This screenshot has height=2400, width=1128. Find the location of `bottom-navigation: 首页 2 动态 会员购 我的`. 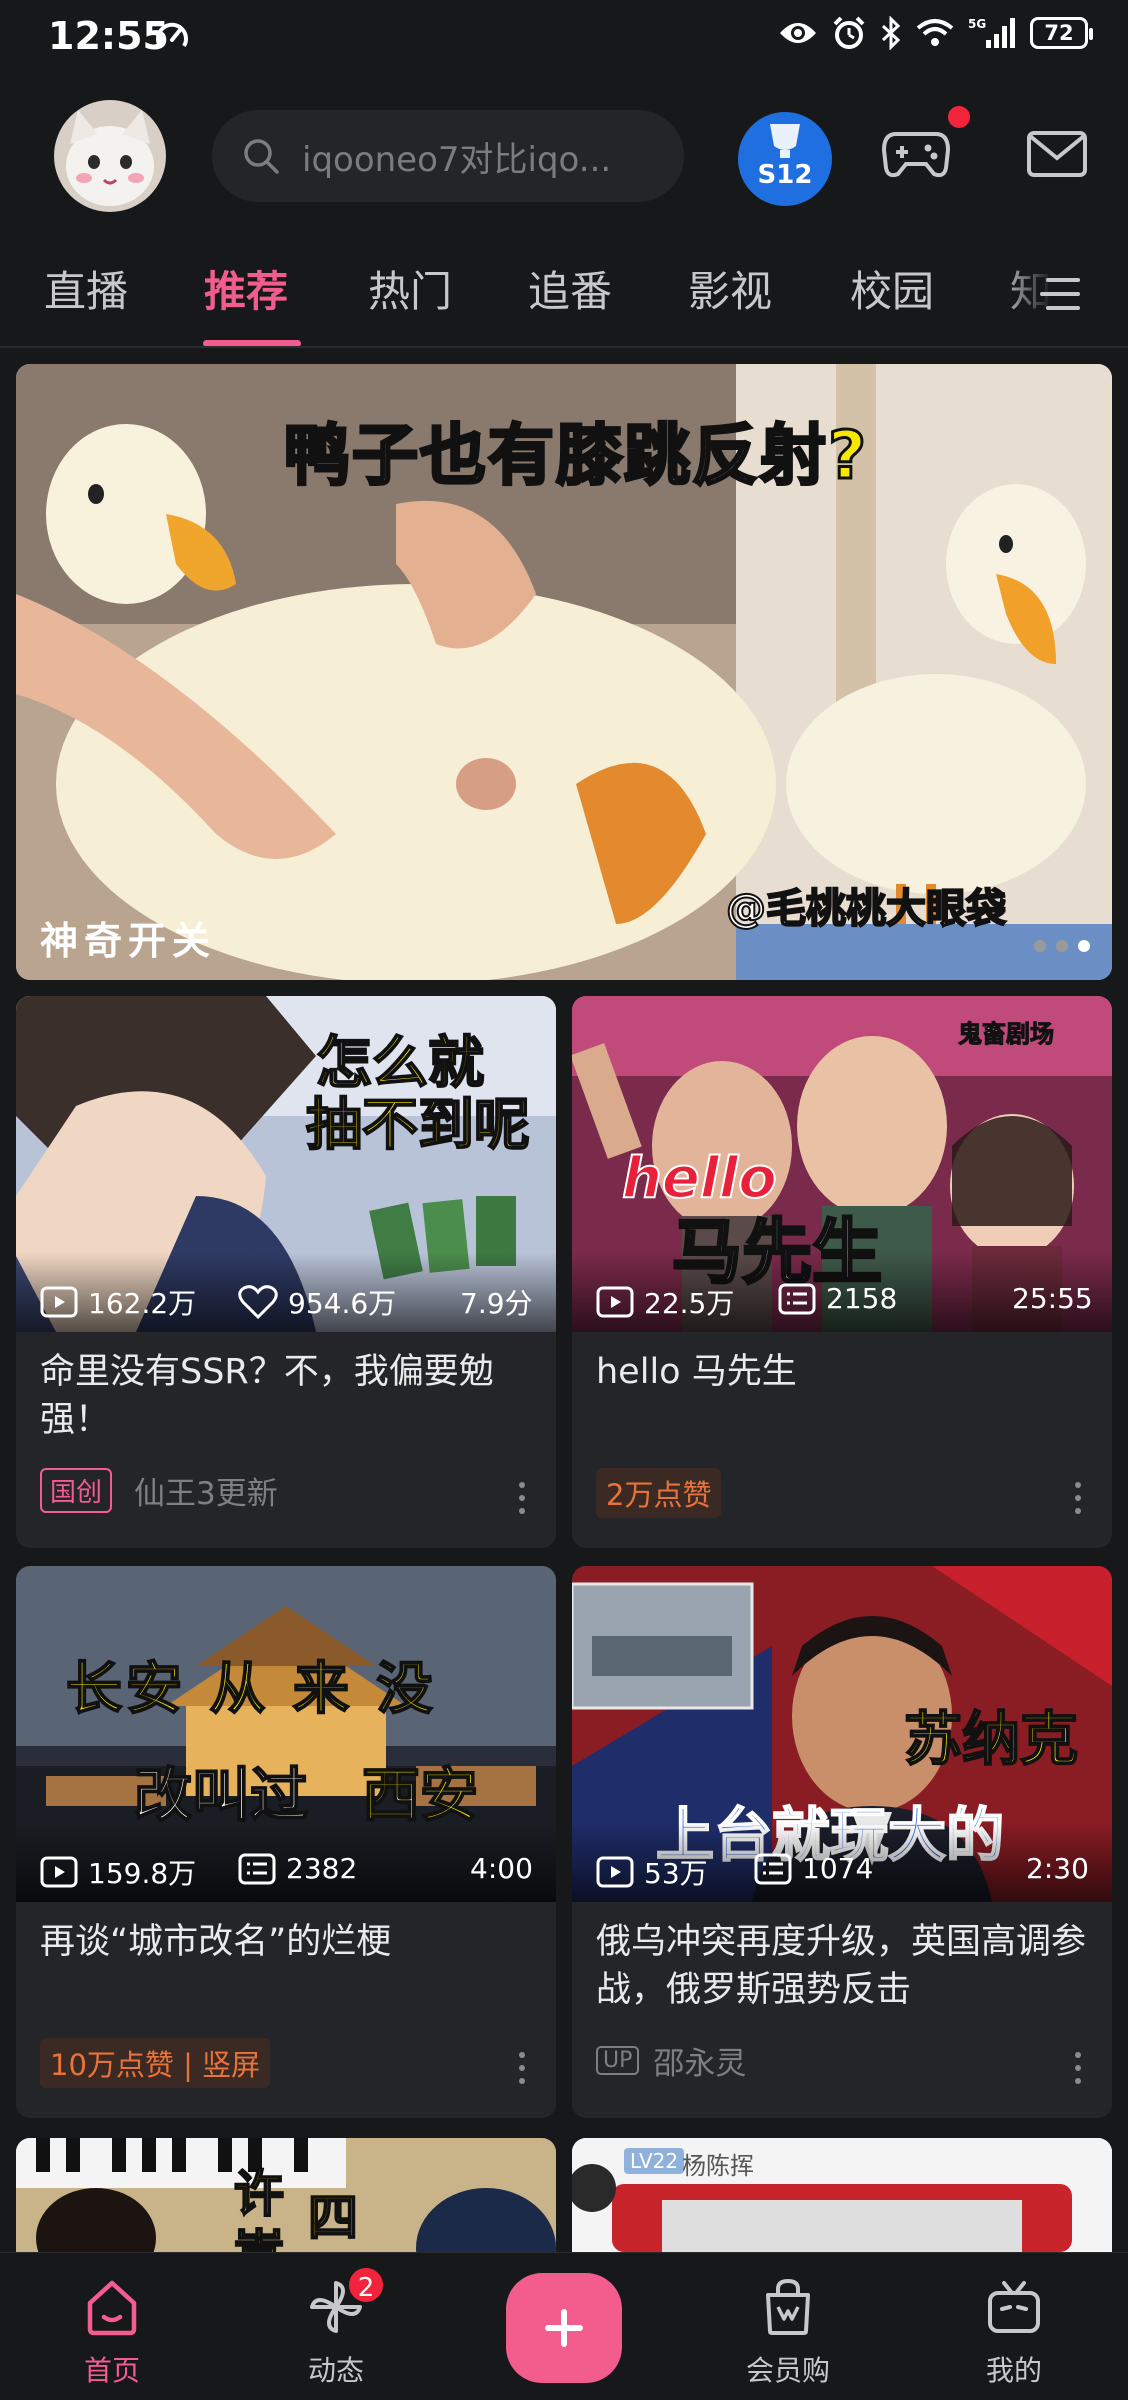

bottom-navigation: 首页 2 动态 会员购 我的 is located at coordinates (564, 2326).